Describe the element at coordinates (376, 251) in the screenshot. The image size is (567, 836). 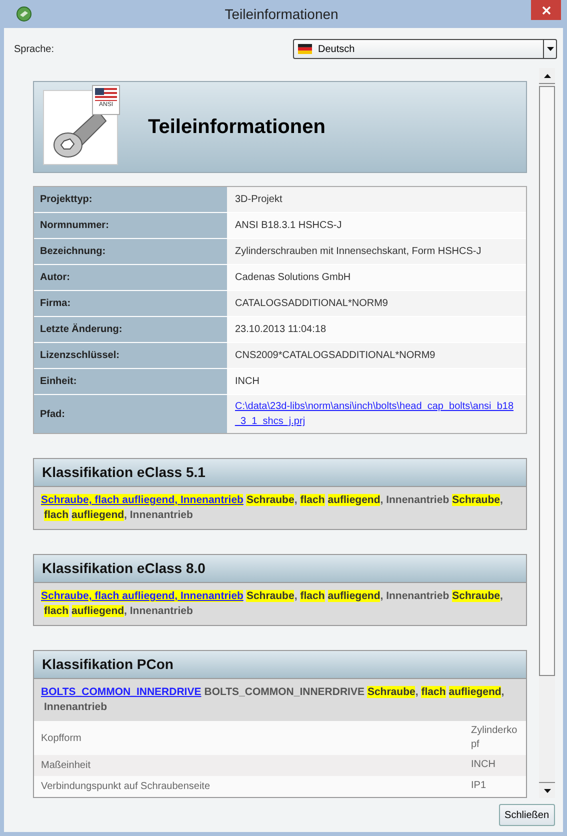
I see `property-value-cell: Zylinderschrauben mit Innensechskant, Form HSHCS-J` at that location.